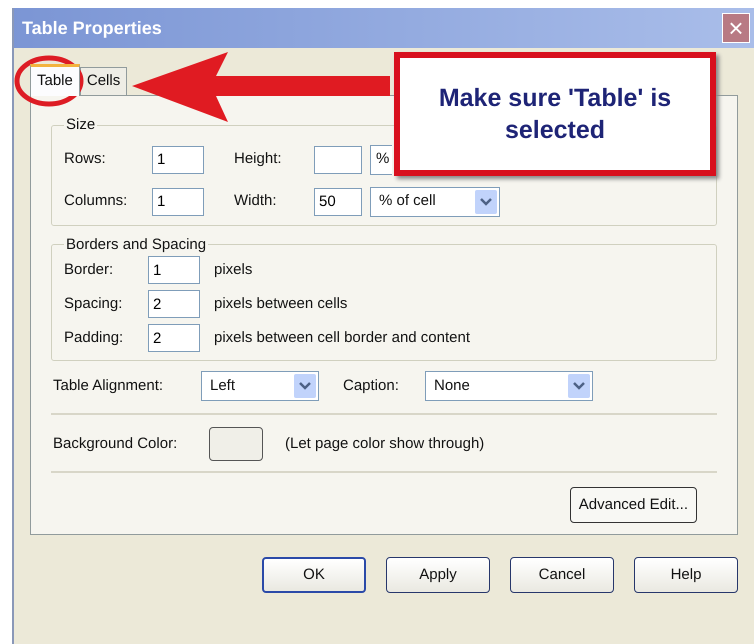  Describe the element at coordinates (260, 386) in the screenshot. I see `alignment-dropdown: Left` at that location.